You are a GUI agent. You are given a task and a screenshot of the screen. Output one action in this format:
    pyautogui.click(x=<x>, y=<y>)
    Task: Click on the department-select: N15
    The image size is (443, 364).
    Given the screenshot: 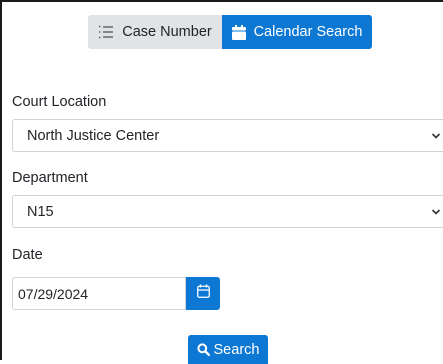 What is the action you would take?
    pyautogui.click(x=227, y=211)
    